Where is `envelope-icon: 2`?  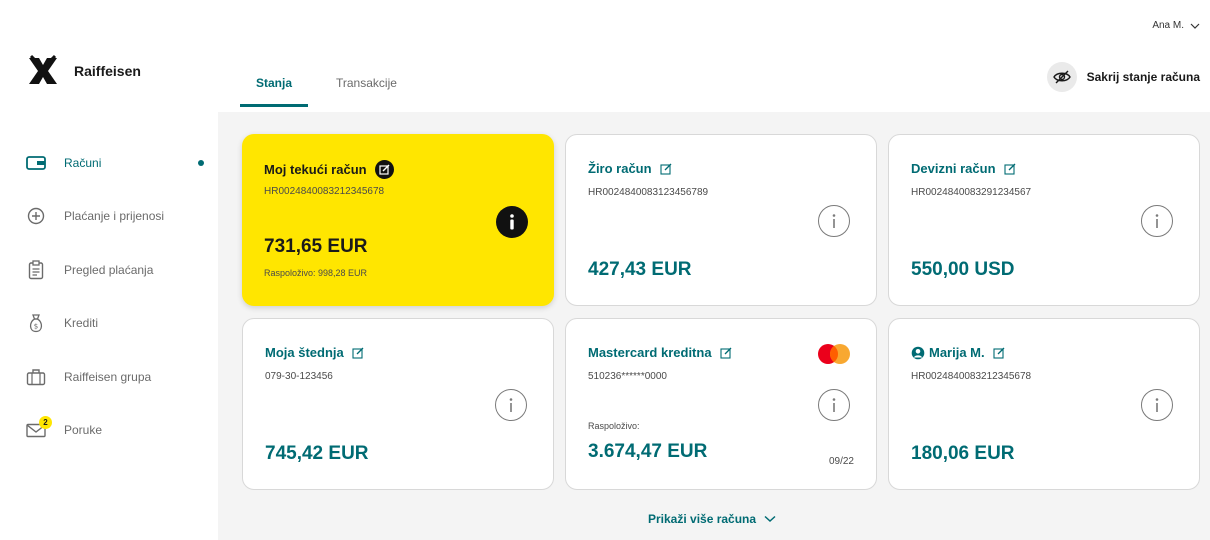 envelope-icon: 2 is located at coordinates (39, 428).